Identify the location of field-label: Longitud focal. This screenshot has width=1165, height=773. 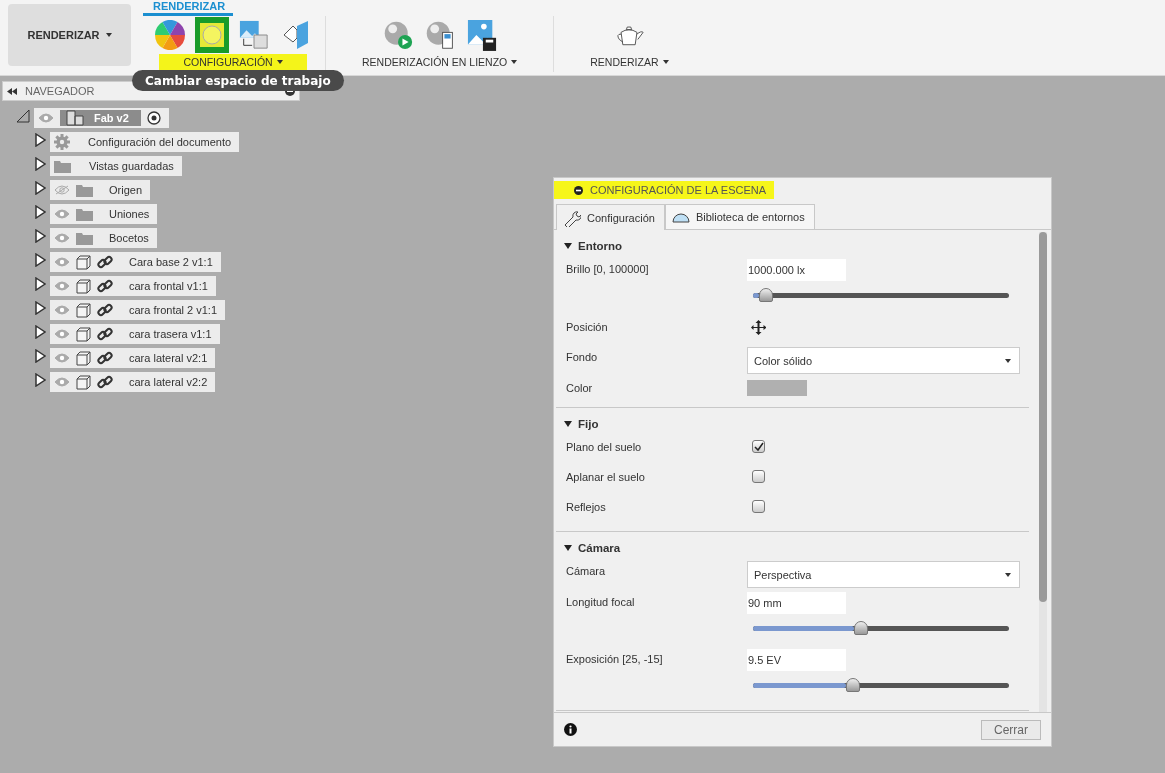
(601, 601).